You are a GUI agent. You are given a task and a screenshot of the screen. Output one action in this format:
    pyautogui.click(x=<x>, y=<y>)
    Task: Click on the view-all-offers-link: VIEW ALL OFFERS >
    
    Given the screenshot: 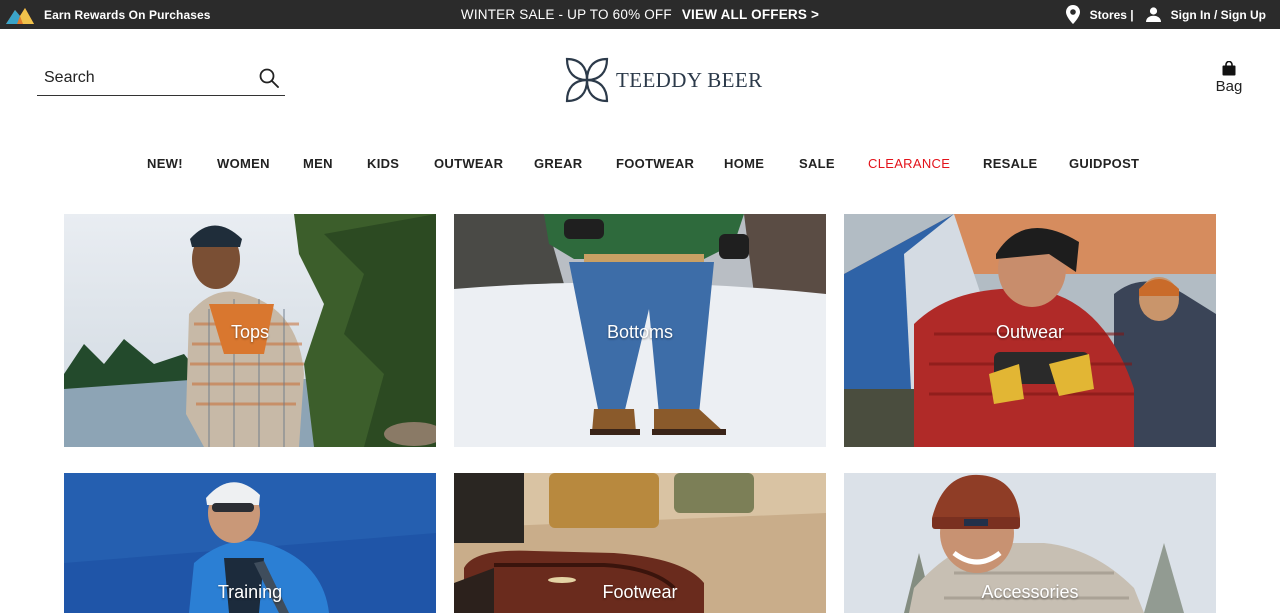 What is the action you would take?
    pyautogui.click(x=750, y=14)
    